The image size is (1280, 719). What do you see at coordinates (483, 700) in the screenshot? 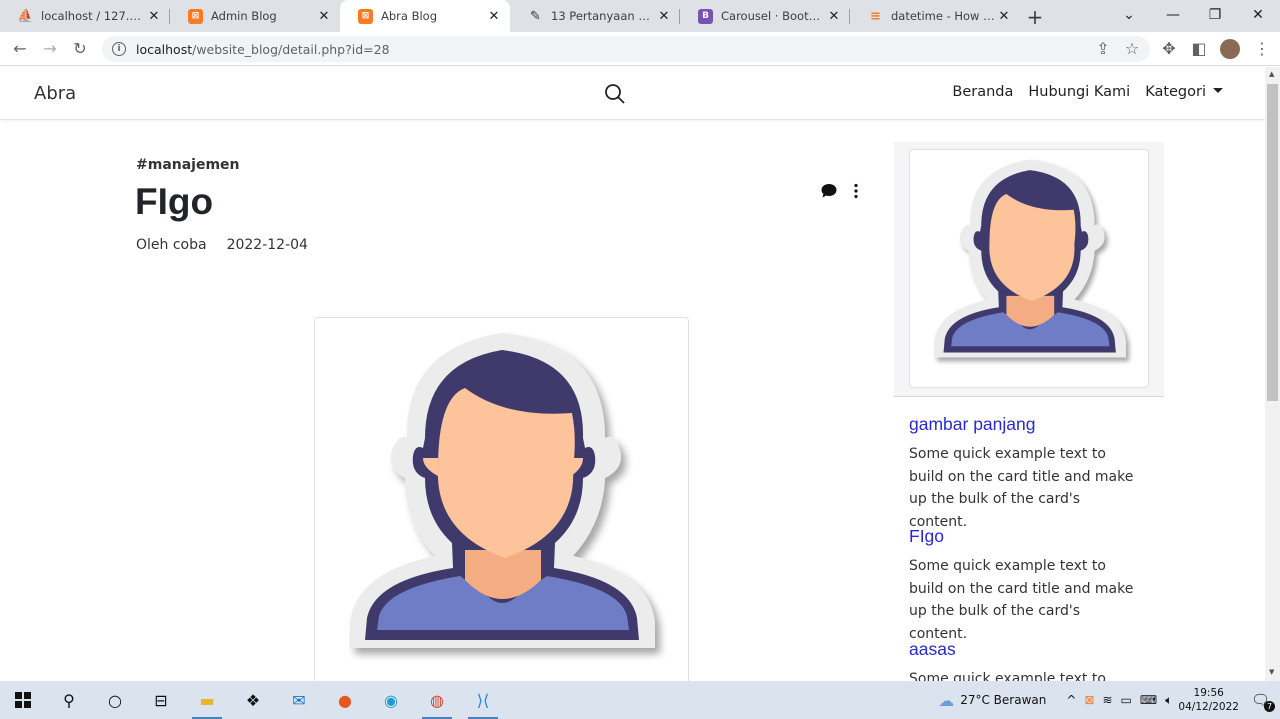
I see `vscode-icon: ⟩⟨` at bounding box center [483, 700].